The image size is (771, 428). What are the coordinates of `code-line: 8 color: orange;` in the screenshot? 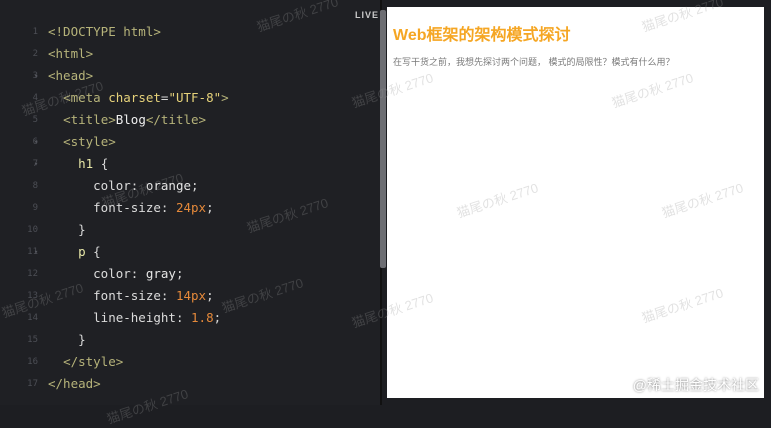 It's located at (190, 186).